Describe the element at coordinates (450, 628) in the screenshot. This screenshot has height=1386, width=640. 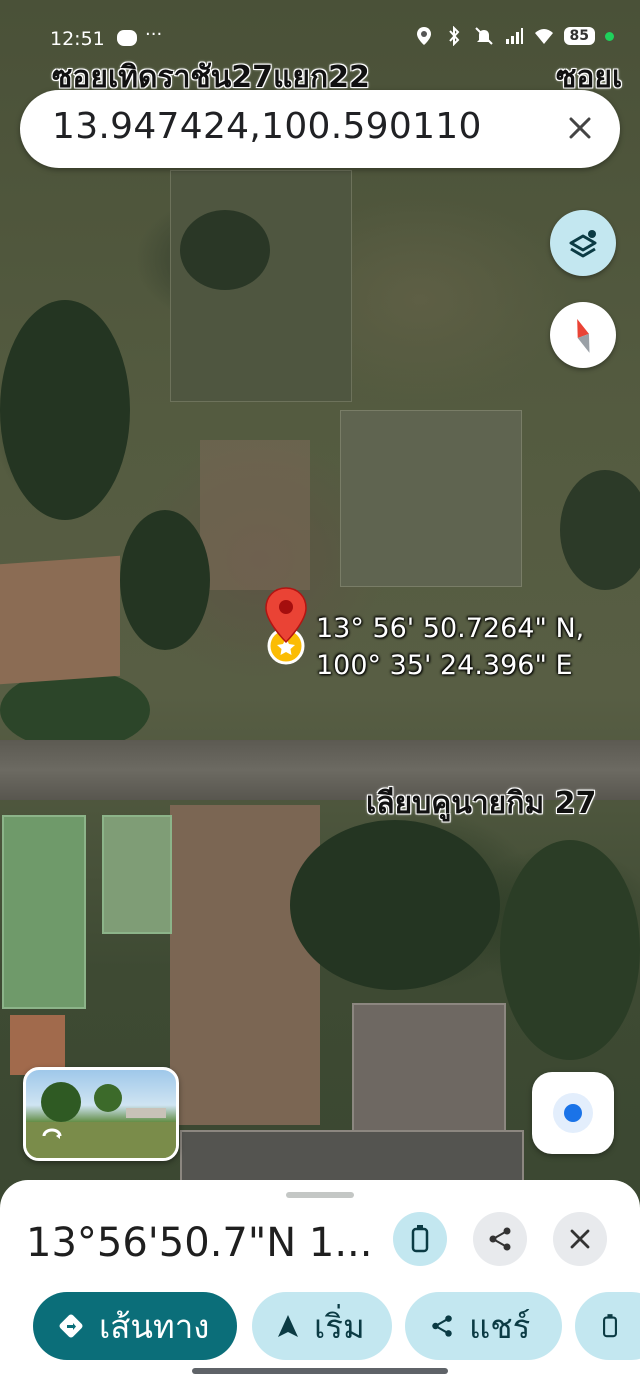
I see `pin-latitude: 13° 56' 50.7264" N,` at that location.